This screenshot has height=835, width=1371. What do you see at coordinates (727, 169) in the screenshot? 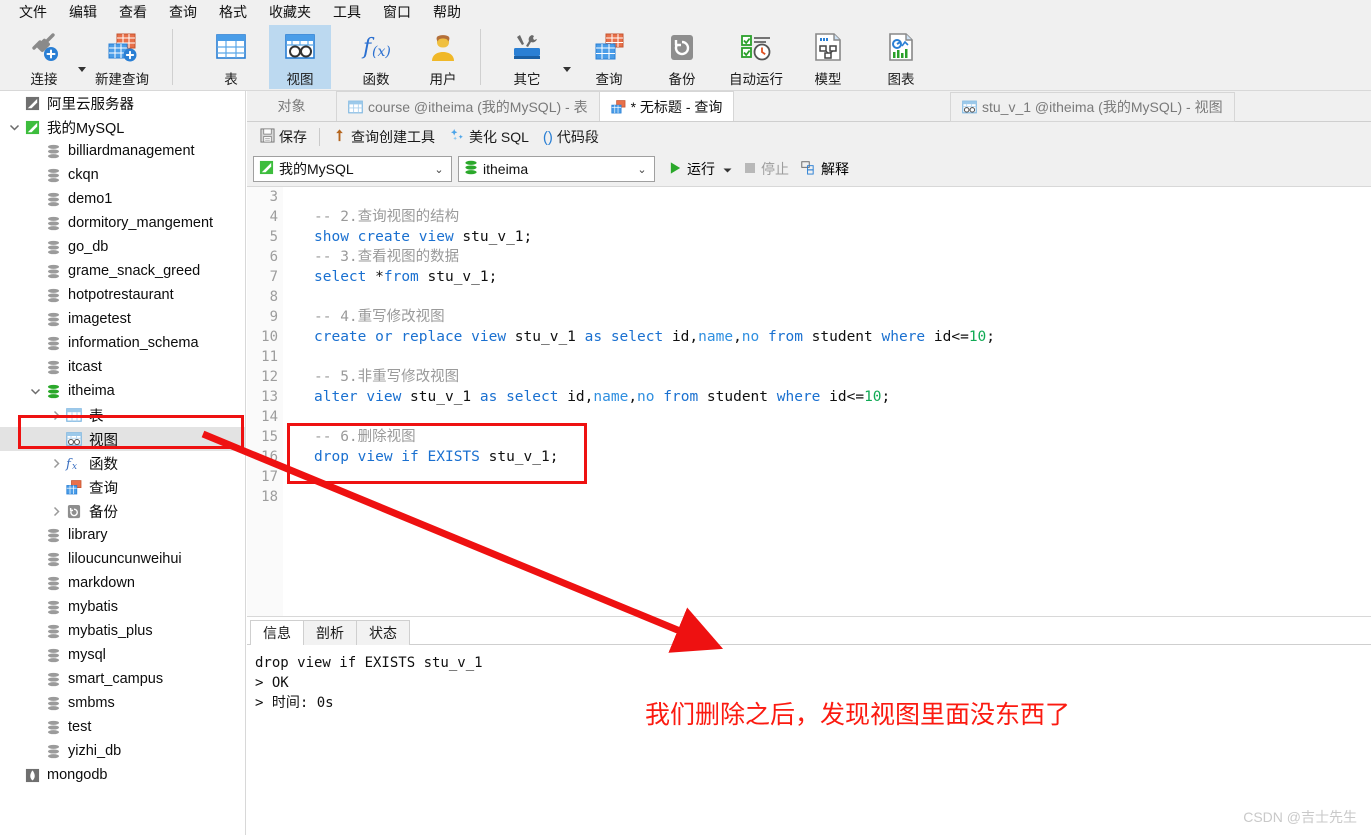
I see `chevron-down-icon-run` at bounding box center [727, 169].